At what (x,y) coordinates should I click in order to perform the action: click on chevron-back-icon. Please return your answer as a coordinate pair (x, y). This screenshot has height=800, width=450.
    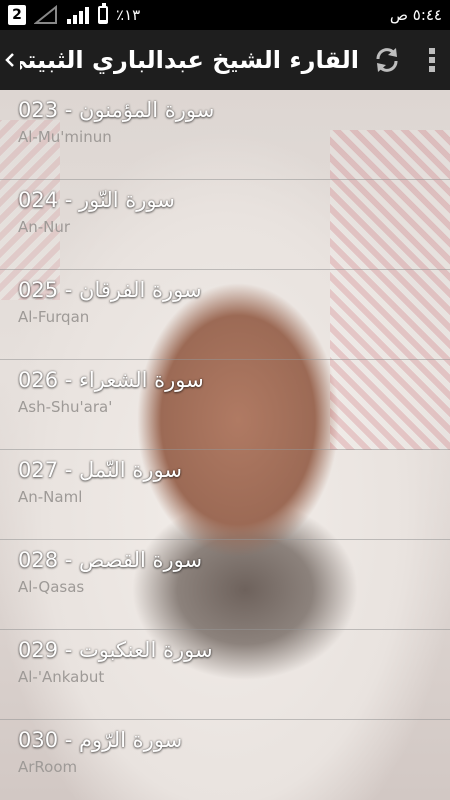
    Looking at the image, I should click on (9, 60).